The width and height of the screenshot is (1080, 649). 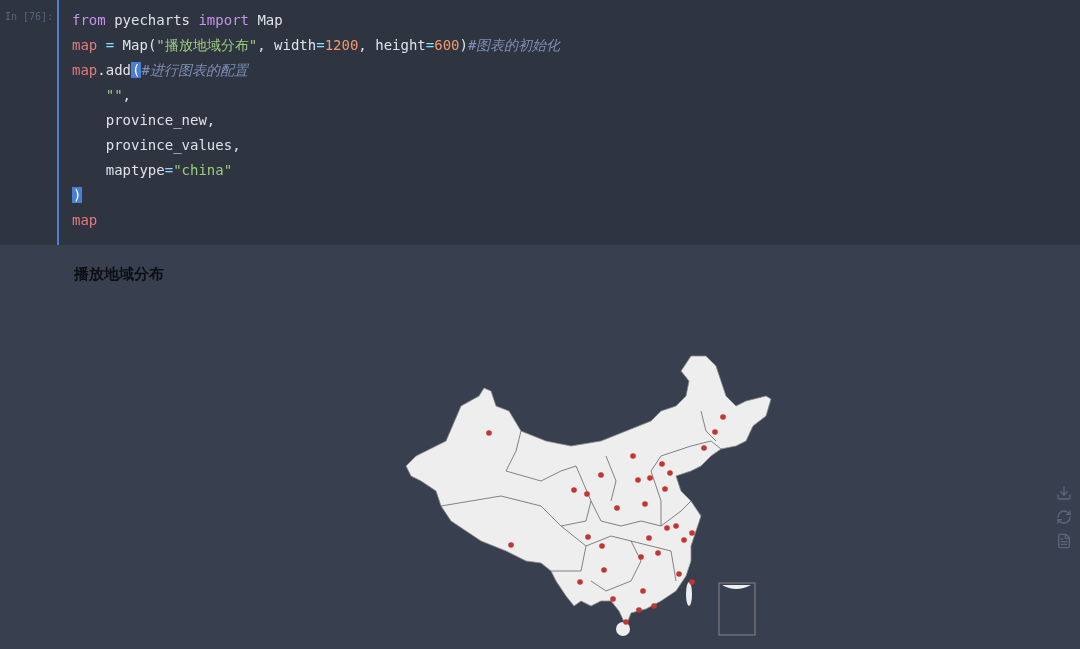 What do you see at coordinates (168, 170) in the screenshot?
I see `code-line: maptype="china"` at bounding box center [168, 170].